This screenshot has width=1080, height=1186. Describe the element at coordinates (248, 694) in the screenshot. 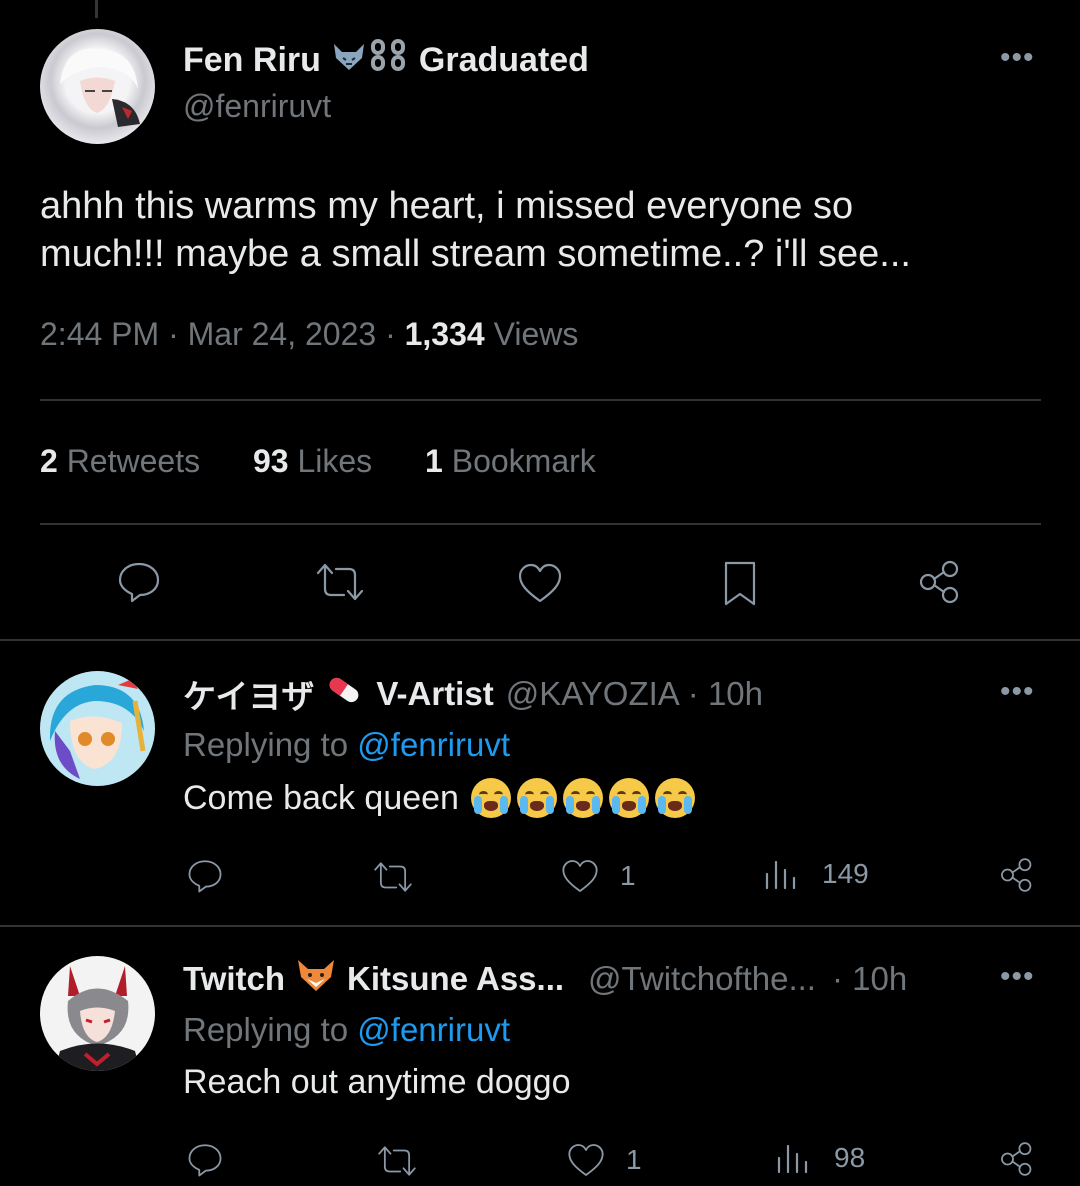

I see `reply-author-name-jp: ケイヨザ` at that location.